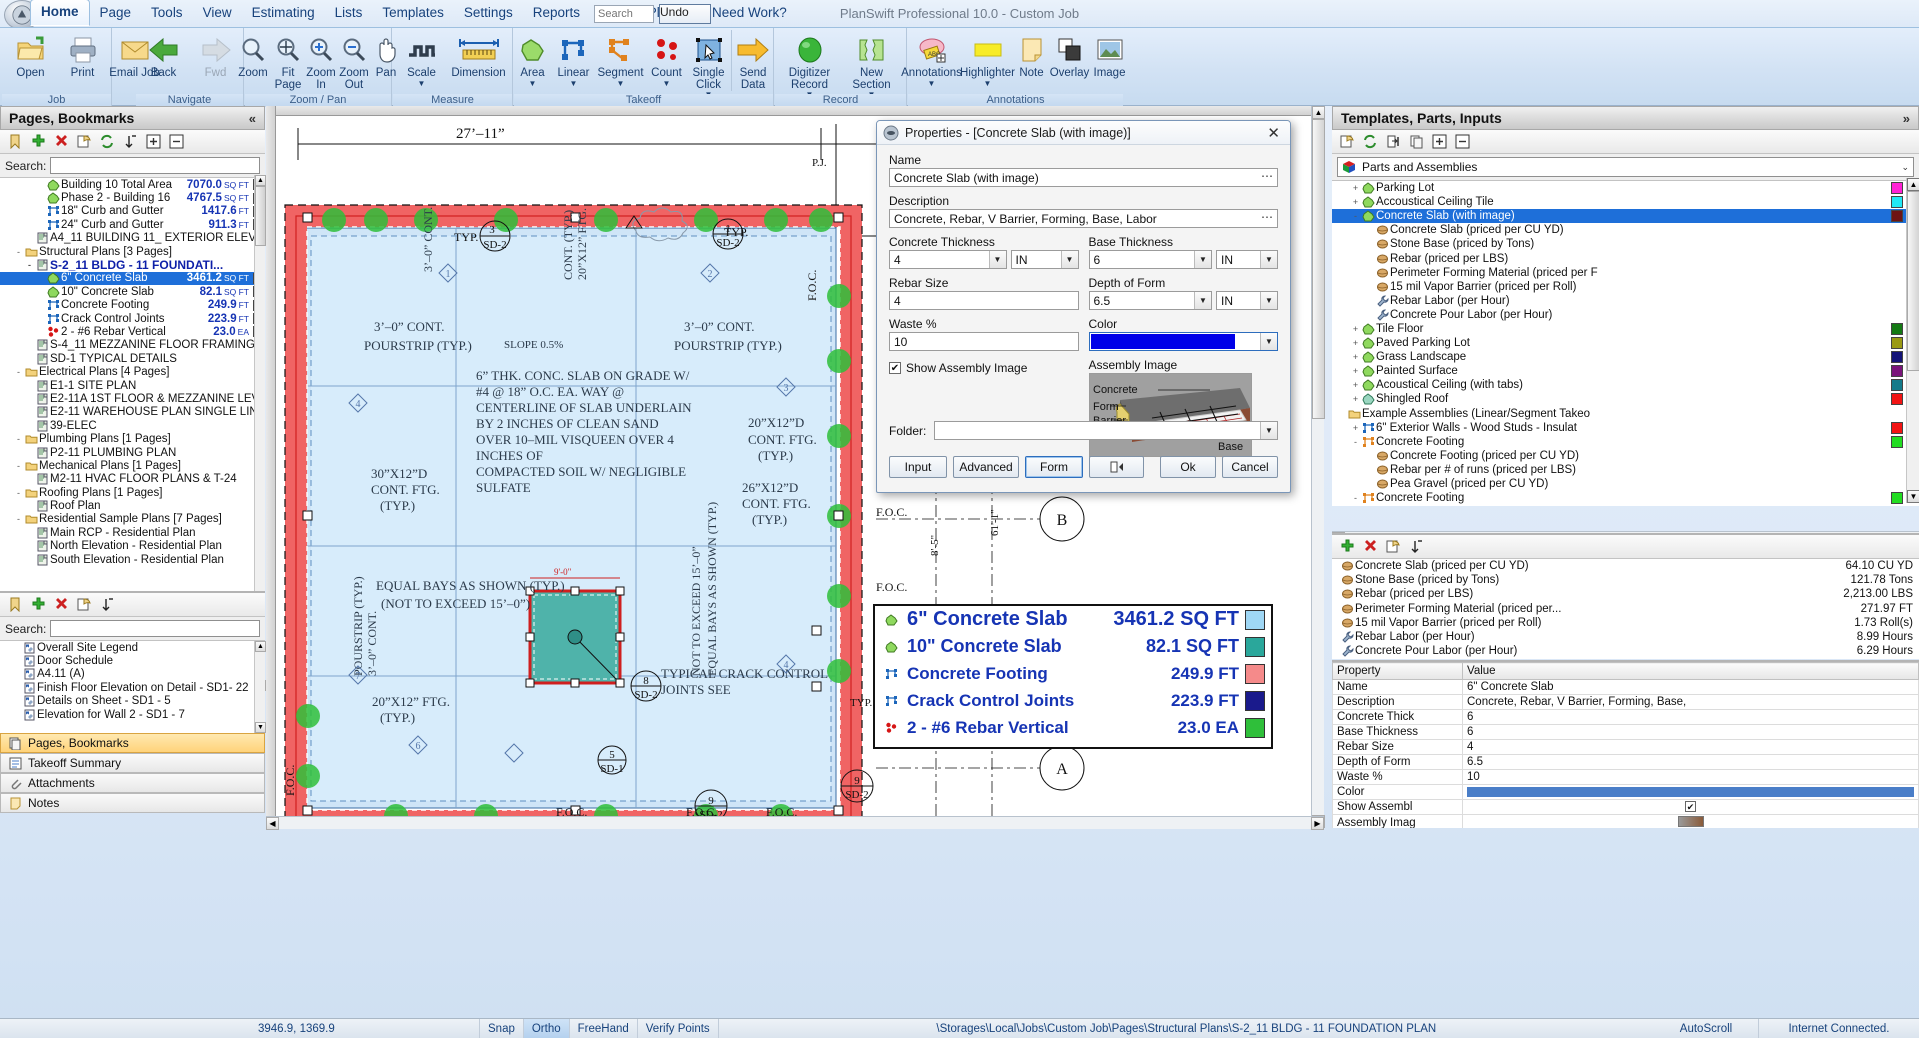 The height and width of the screenshot is (1038, 1919). What do you see at coordinates (217, 13) in the screenshot?
I see `menu-item-view: View` at bounding box center [217, 13].